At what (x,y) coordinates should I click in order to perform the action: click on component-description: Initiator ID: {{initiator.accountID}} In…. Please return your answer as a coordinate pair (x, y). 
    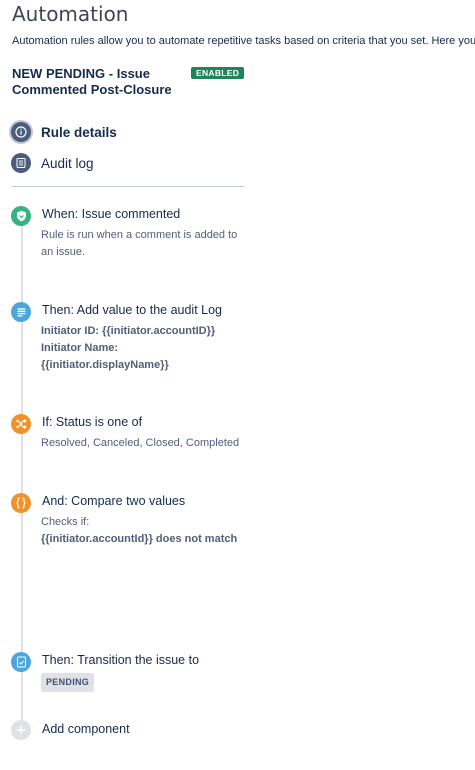
    Looking at the image, I should click on (146, 348).